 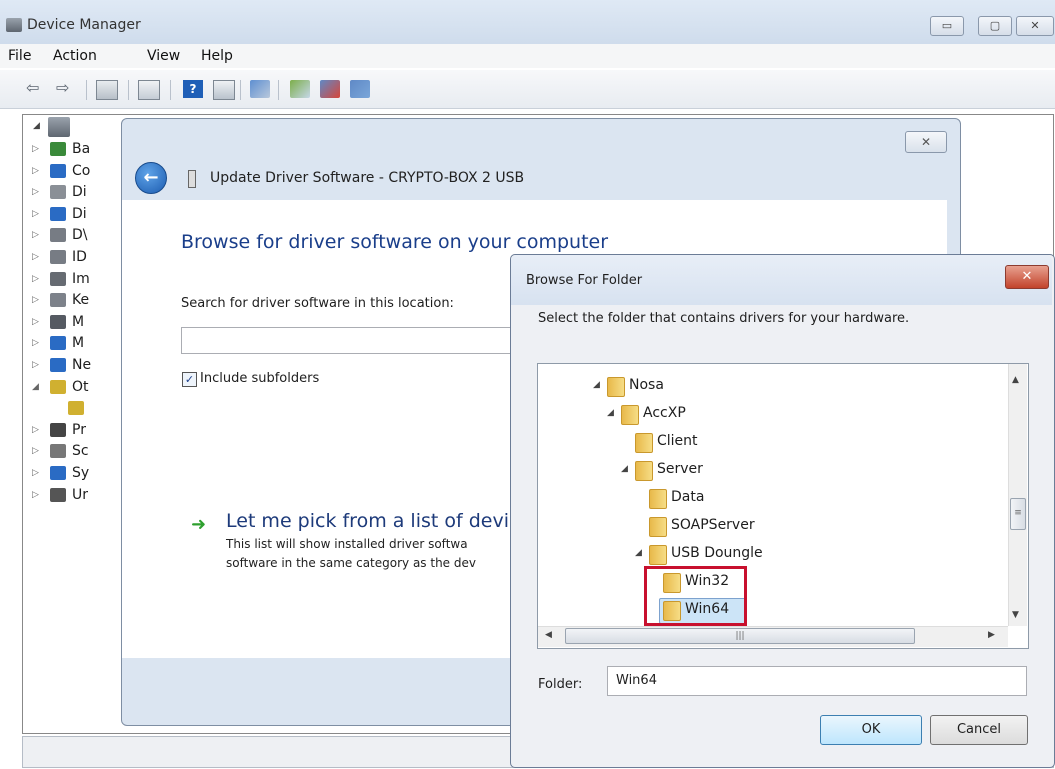 What do you see at coordinates (19, 56) in the screenshot?
I see `menu-file: File` at bounding box center [19, 56].